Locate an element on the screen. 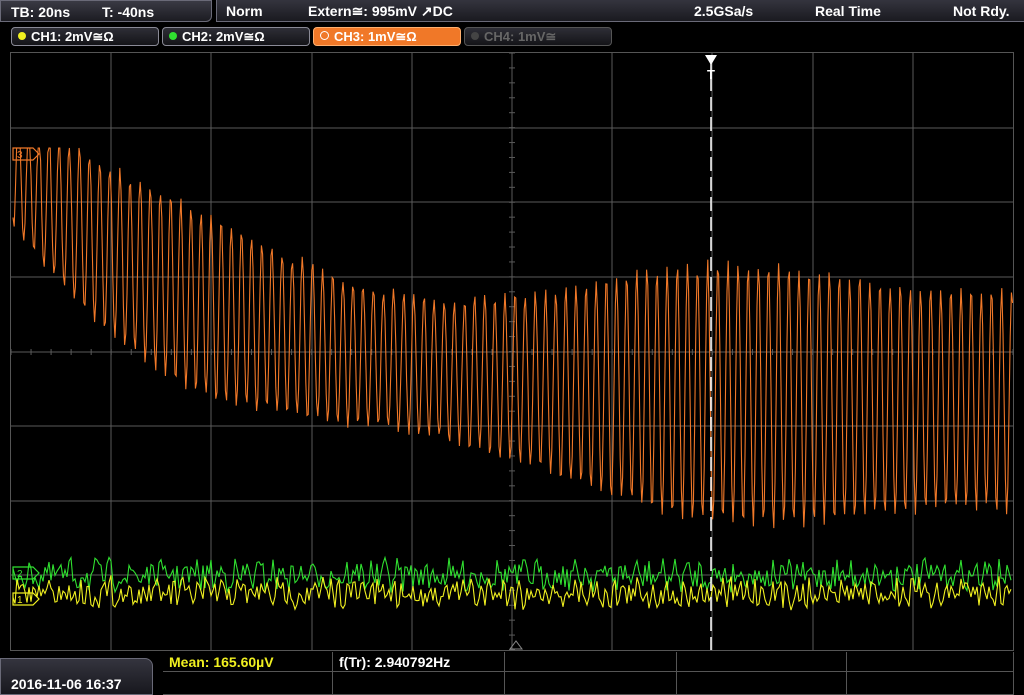 This screenshot has height=695, width=1024. ch2-label: CH2: 2mV≅Ω is located at coordinates (223, 36).